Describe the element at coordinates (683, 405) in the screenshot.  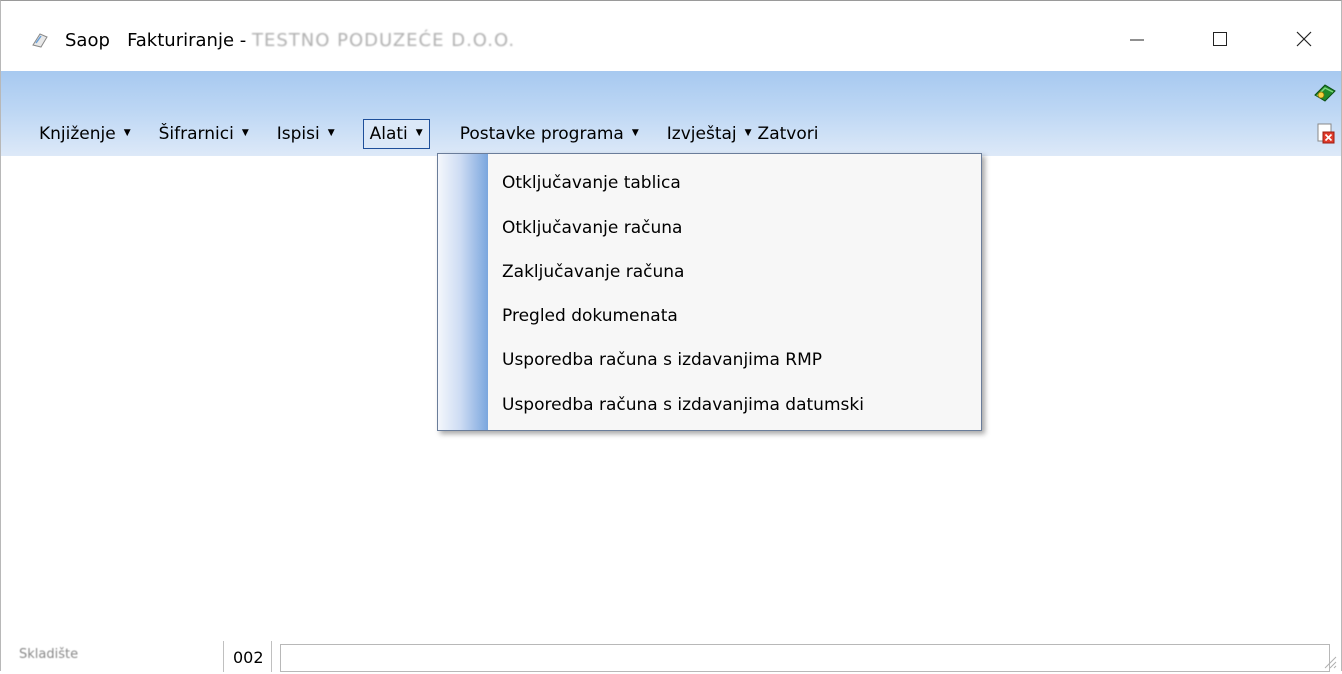
I see `menu-option-usporedba-datumski: Usporedba računa s izdavanjima datumski` at that location.